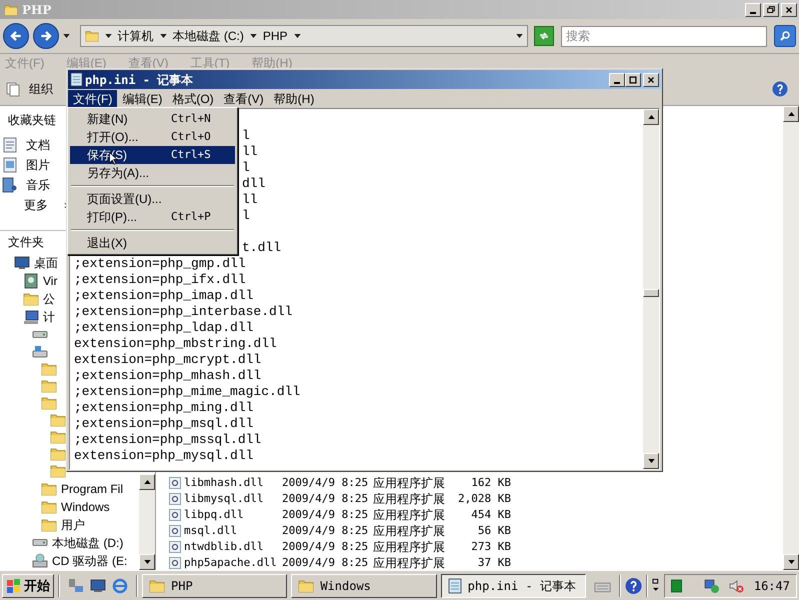 The width and height of the screenshot is (799, 600). Describe the element at coordinates (243, 99) in the screenshot. I see `menu-item: 查看(V)` at that location.